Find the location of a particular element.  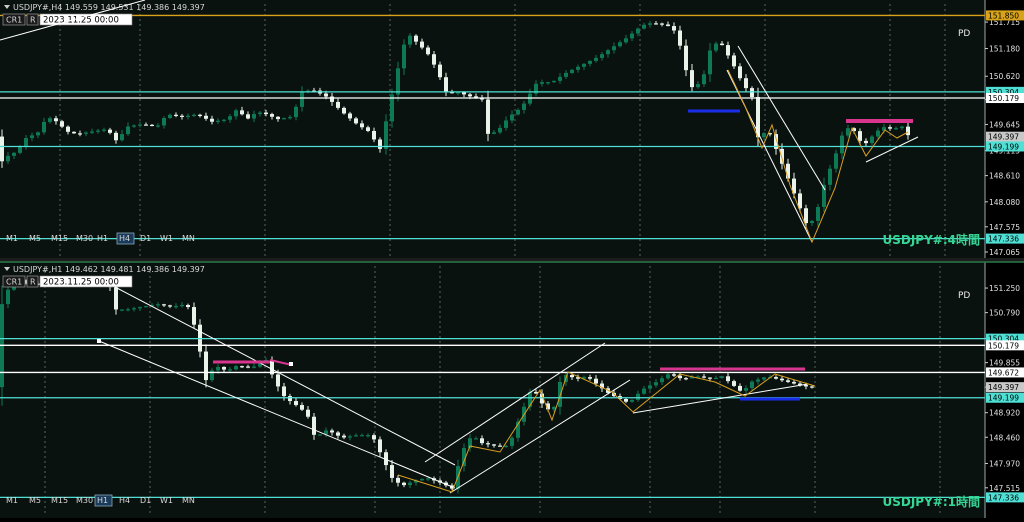

y-tick-label: 147.065 is located at coordinates (1004, 252).